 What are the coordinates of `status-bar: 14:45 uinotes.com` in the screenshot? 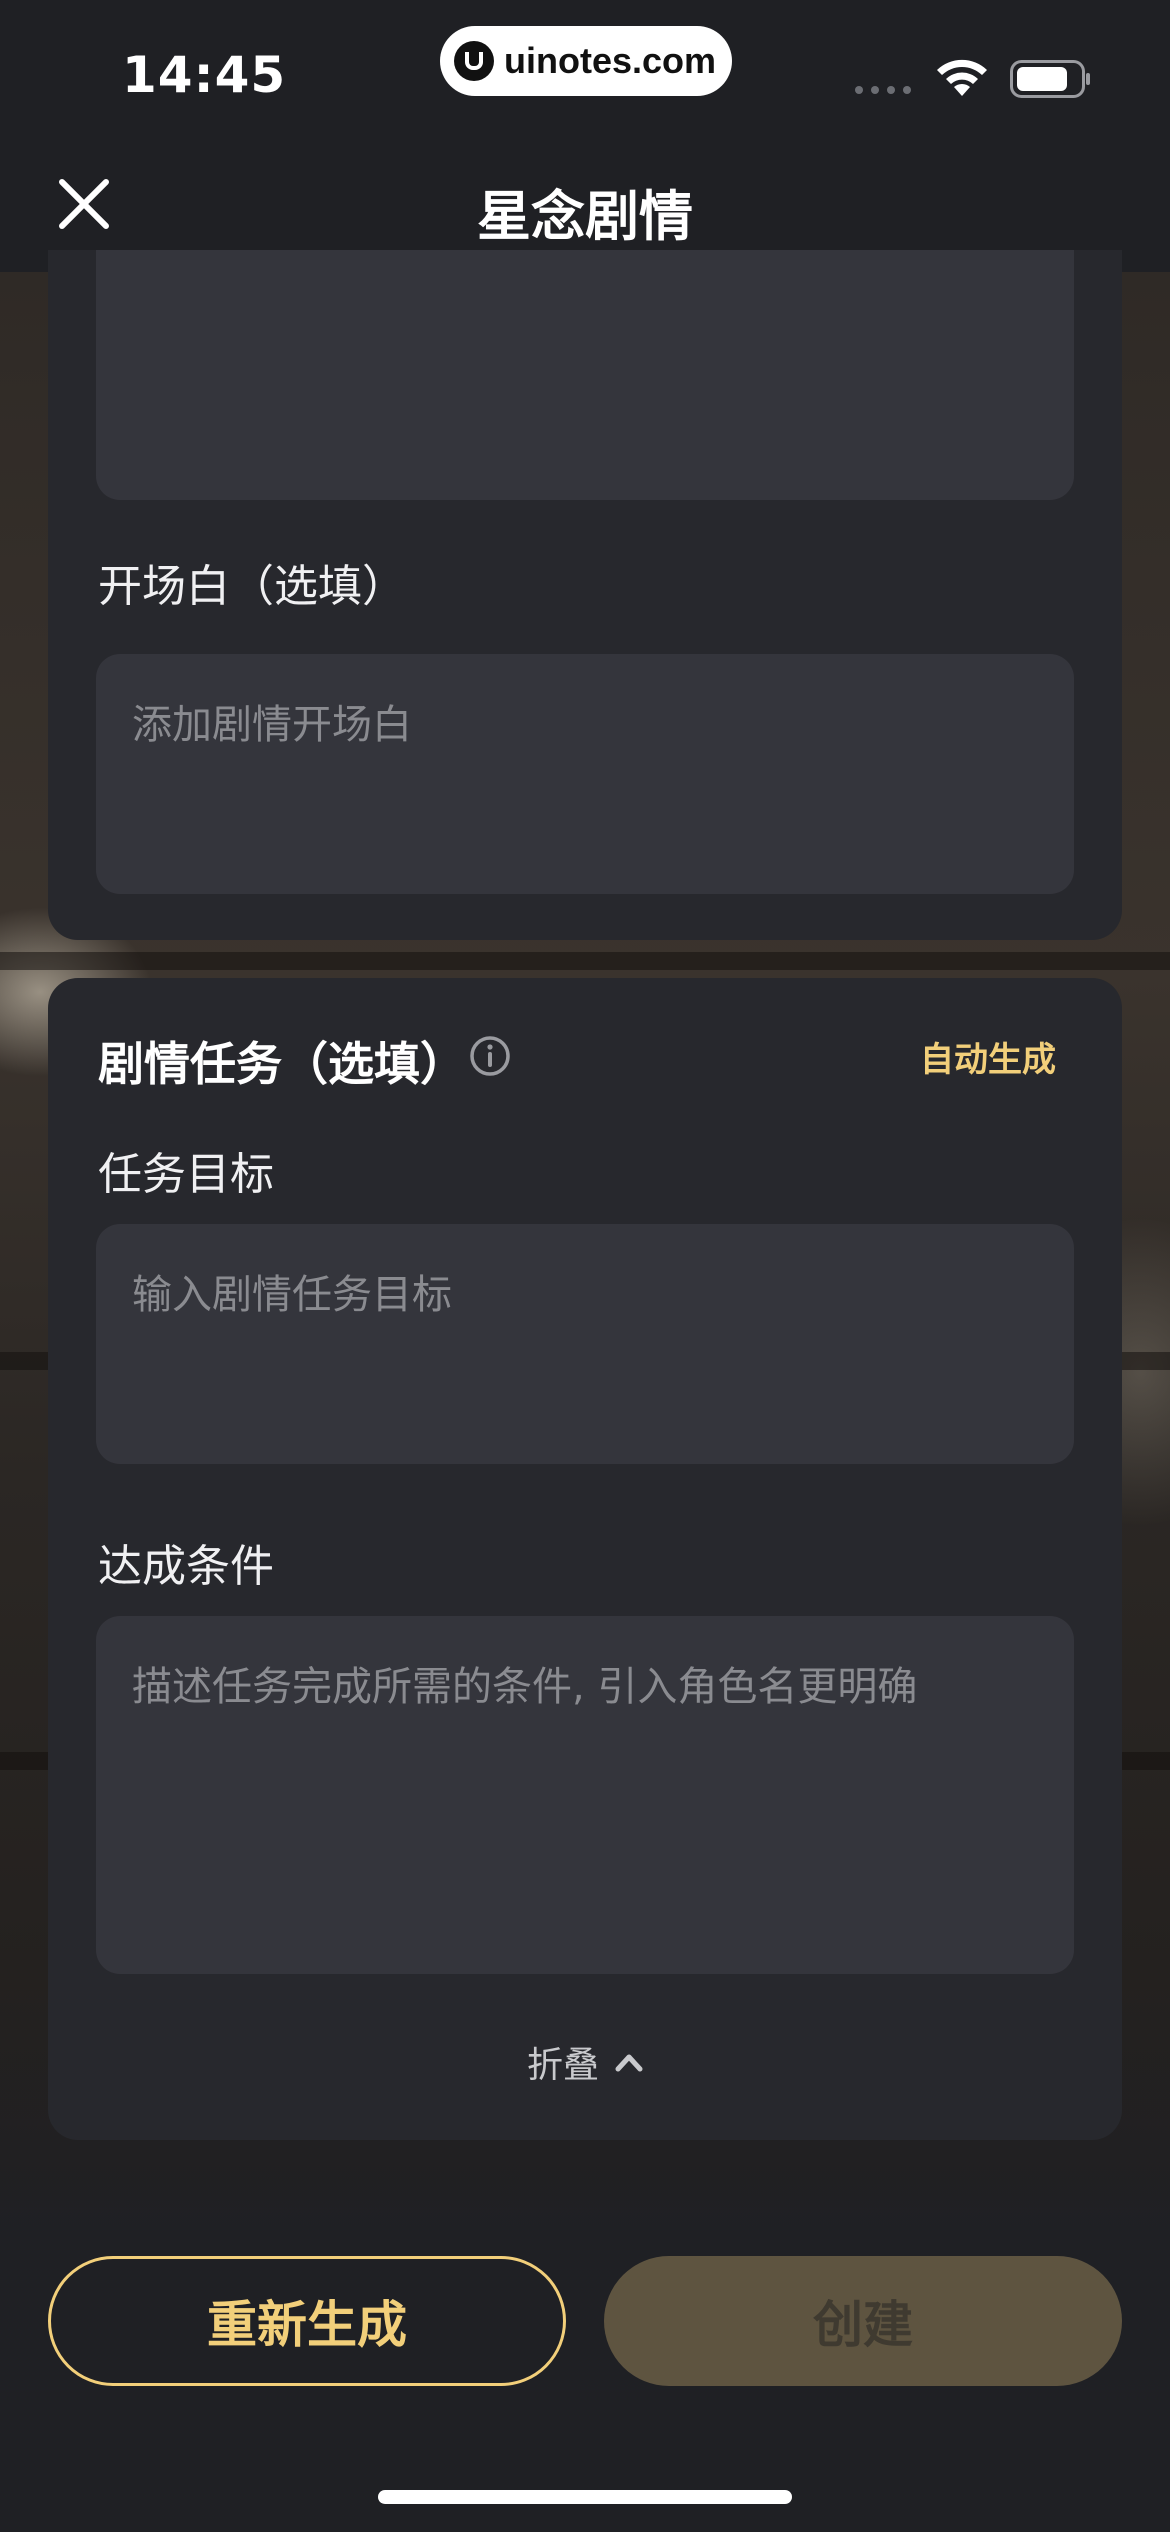 It's located at (585, 70).